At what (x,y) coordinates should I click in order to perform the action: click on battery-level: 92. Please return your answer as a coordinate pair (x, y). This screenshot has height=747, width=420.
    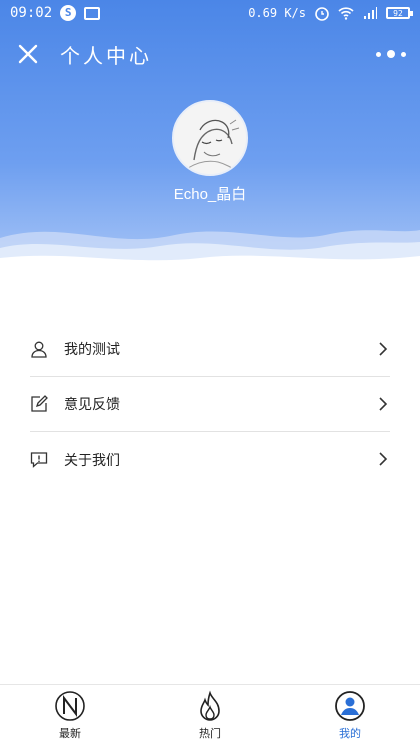
    Looking at the image, I should click on (398, 13).